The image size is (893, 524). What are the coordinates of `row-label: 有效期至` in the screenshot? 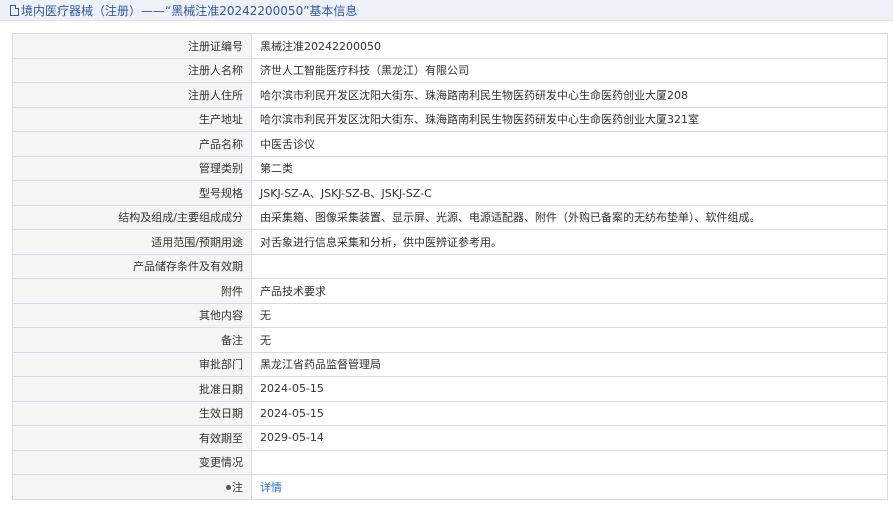 It's located at (132, 438).